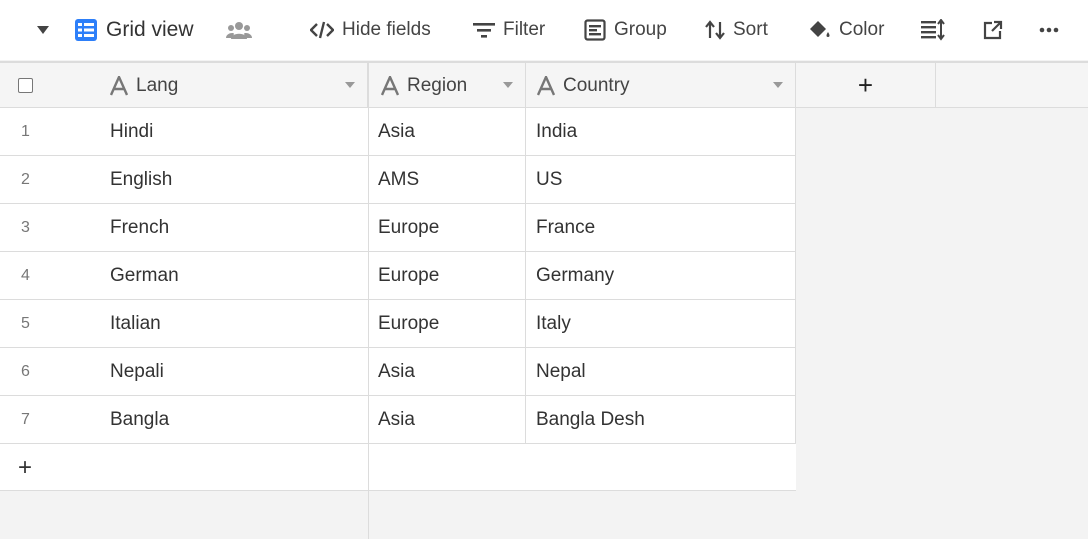  What do you see at coordinates (625, 30) in the screenshot?
I see `group-button: Group` at bounding box center [625, 30].